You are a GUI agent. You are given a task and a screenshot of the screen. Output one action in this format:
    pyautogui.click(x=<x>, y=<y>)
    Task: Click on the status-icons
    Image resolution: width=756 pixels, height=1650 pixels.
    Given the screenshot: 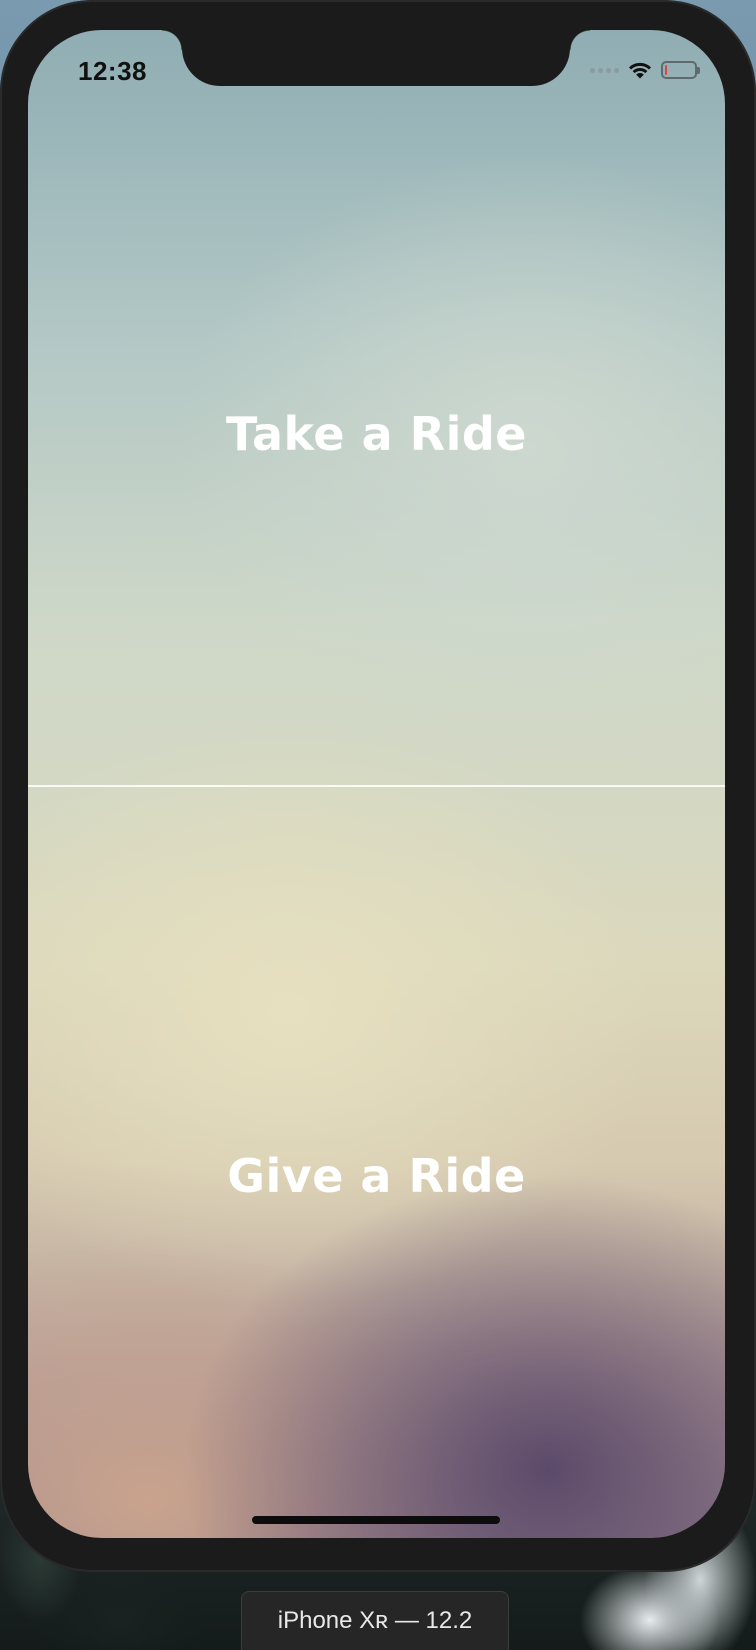 What is the action you would take?
    pyautogui.click(x=645, y=70)
    